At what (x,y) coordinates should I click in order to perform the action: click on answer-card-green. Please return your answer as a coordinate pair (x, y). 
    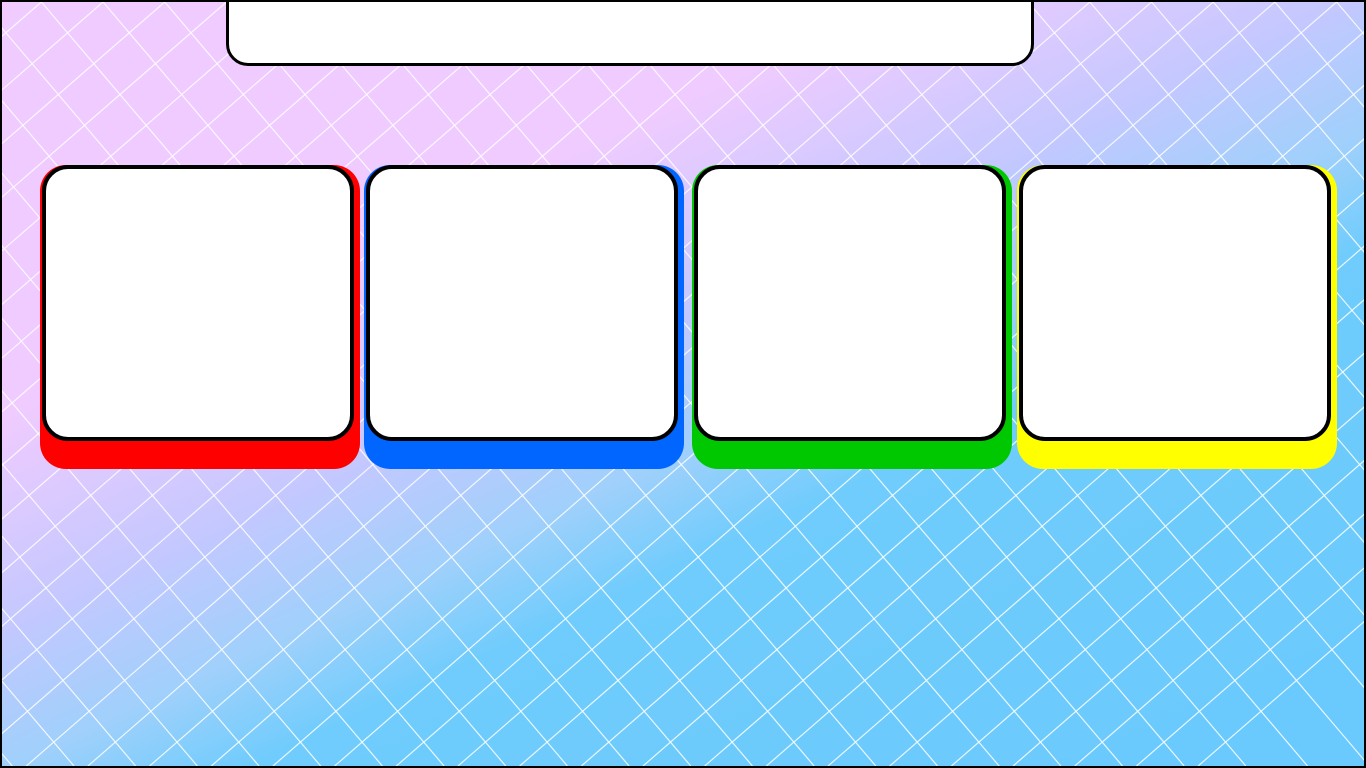
    Looking at the image, I should click on (852, 317).